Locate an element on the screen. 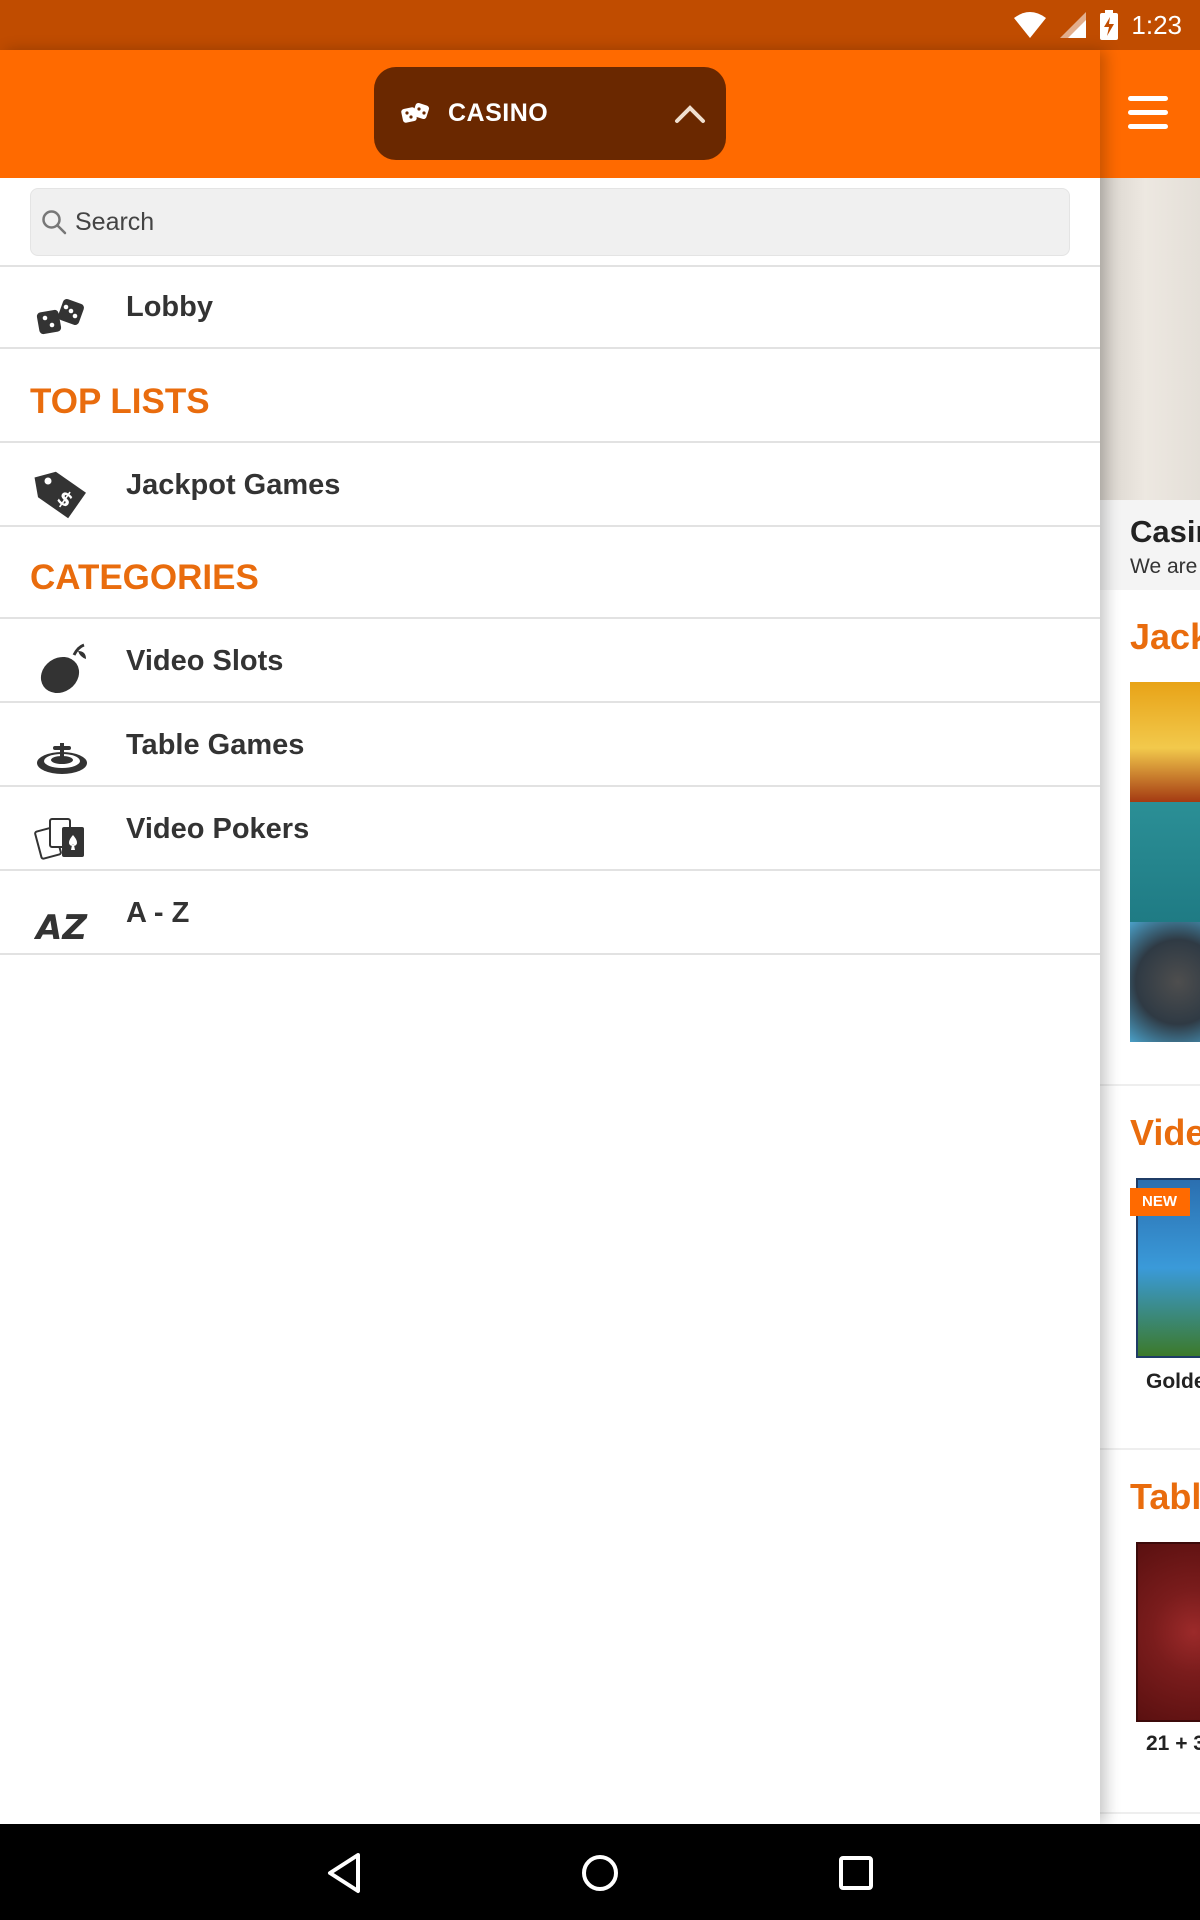 Image resolution: width=1200 pixels, height=1920 pixels. price-tag-icon: $ is located at coordinates (60, 495).